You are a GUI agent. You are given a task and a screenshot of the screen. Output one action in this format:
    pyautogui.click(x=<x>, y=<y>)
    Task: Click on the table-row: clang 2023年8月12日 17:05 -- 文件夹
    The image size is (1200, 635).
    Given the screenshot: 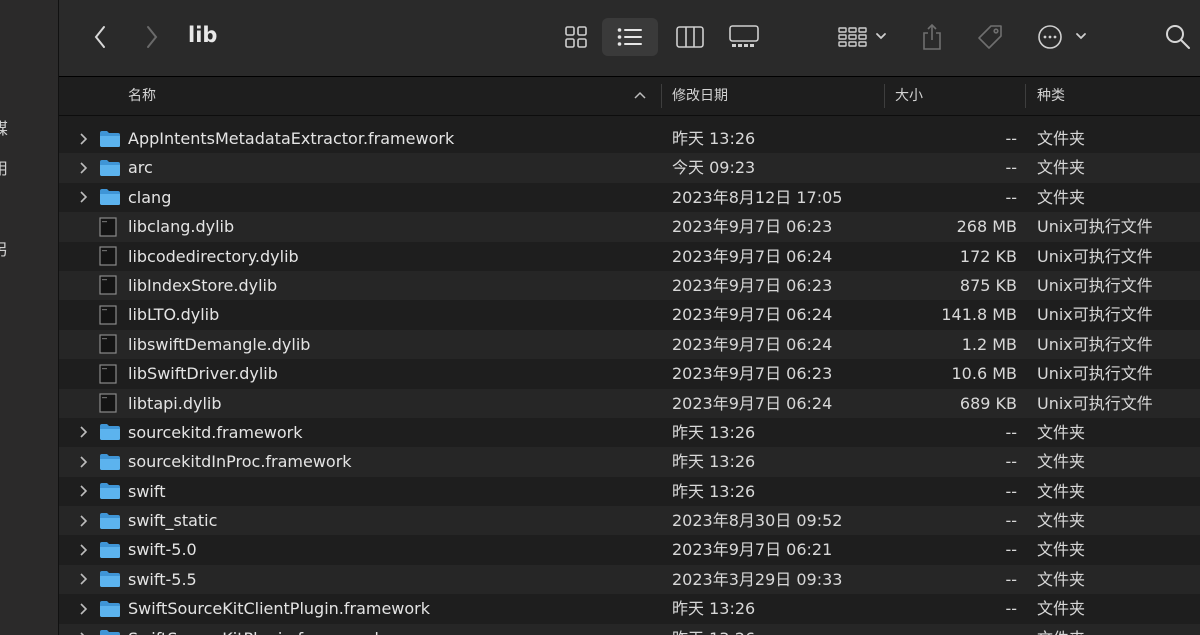 What is the action you would take?
    pyautogui.click(x=629, y=197)
    